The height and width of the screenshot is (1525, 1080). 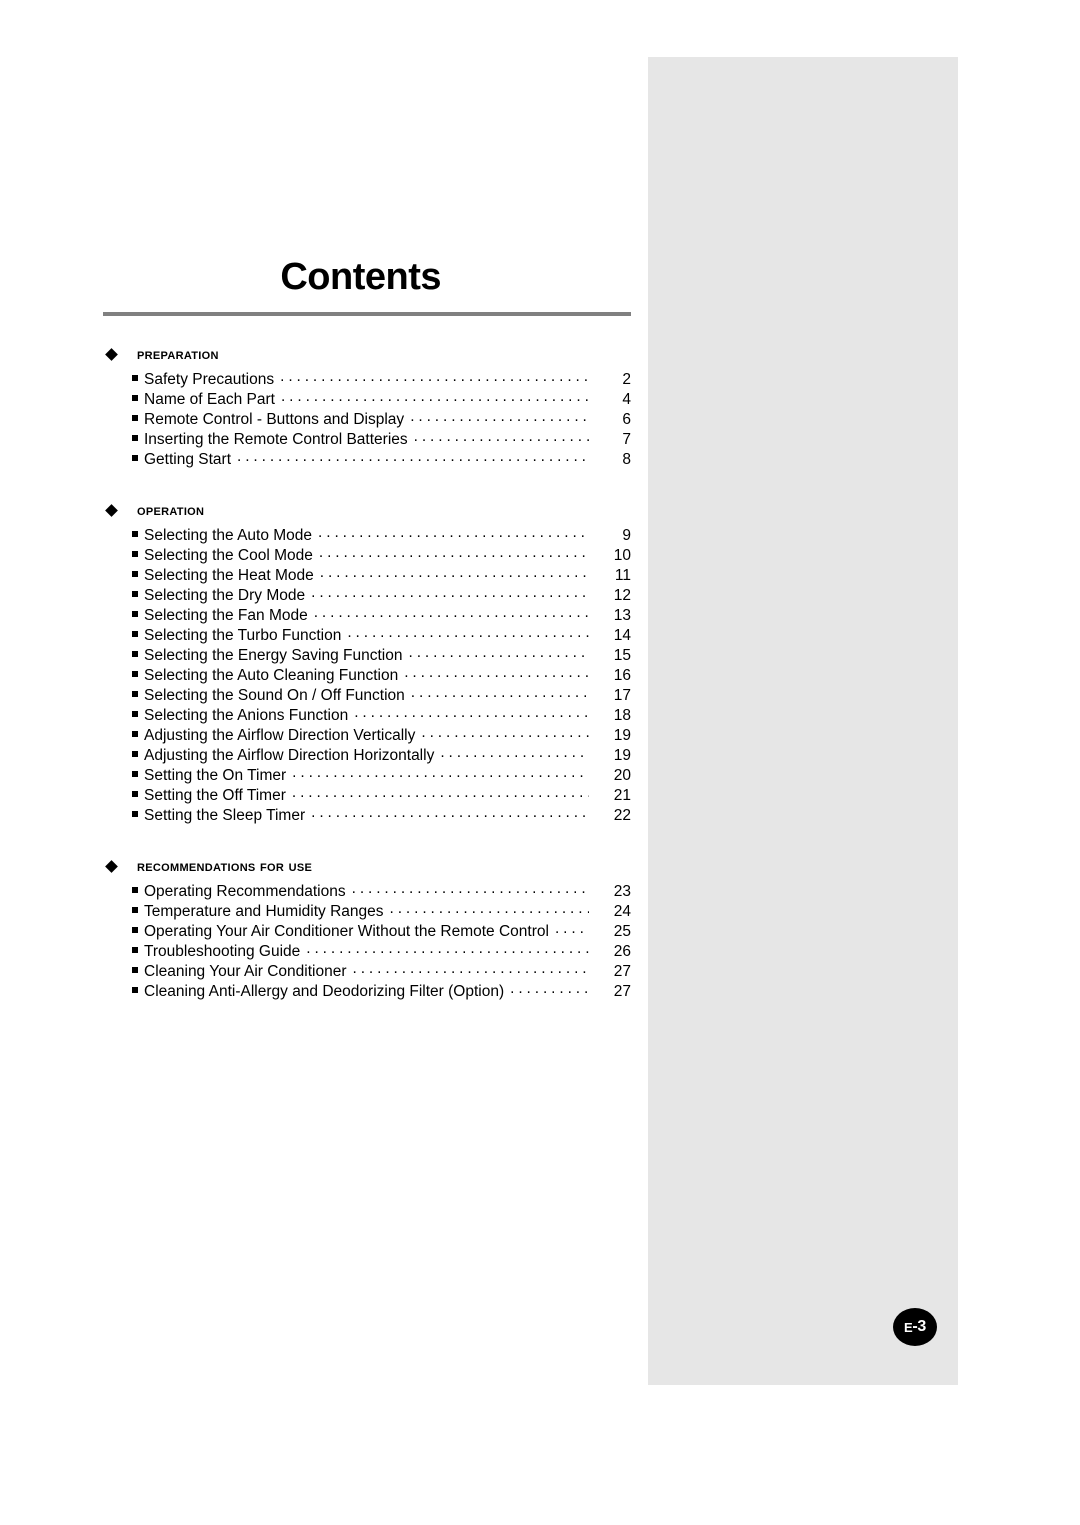 I want to click on toc-entry-label: Name of Each Part, so click(x=209, y=399).